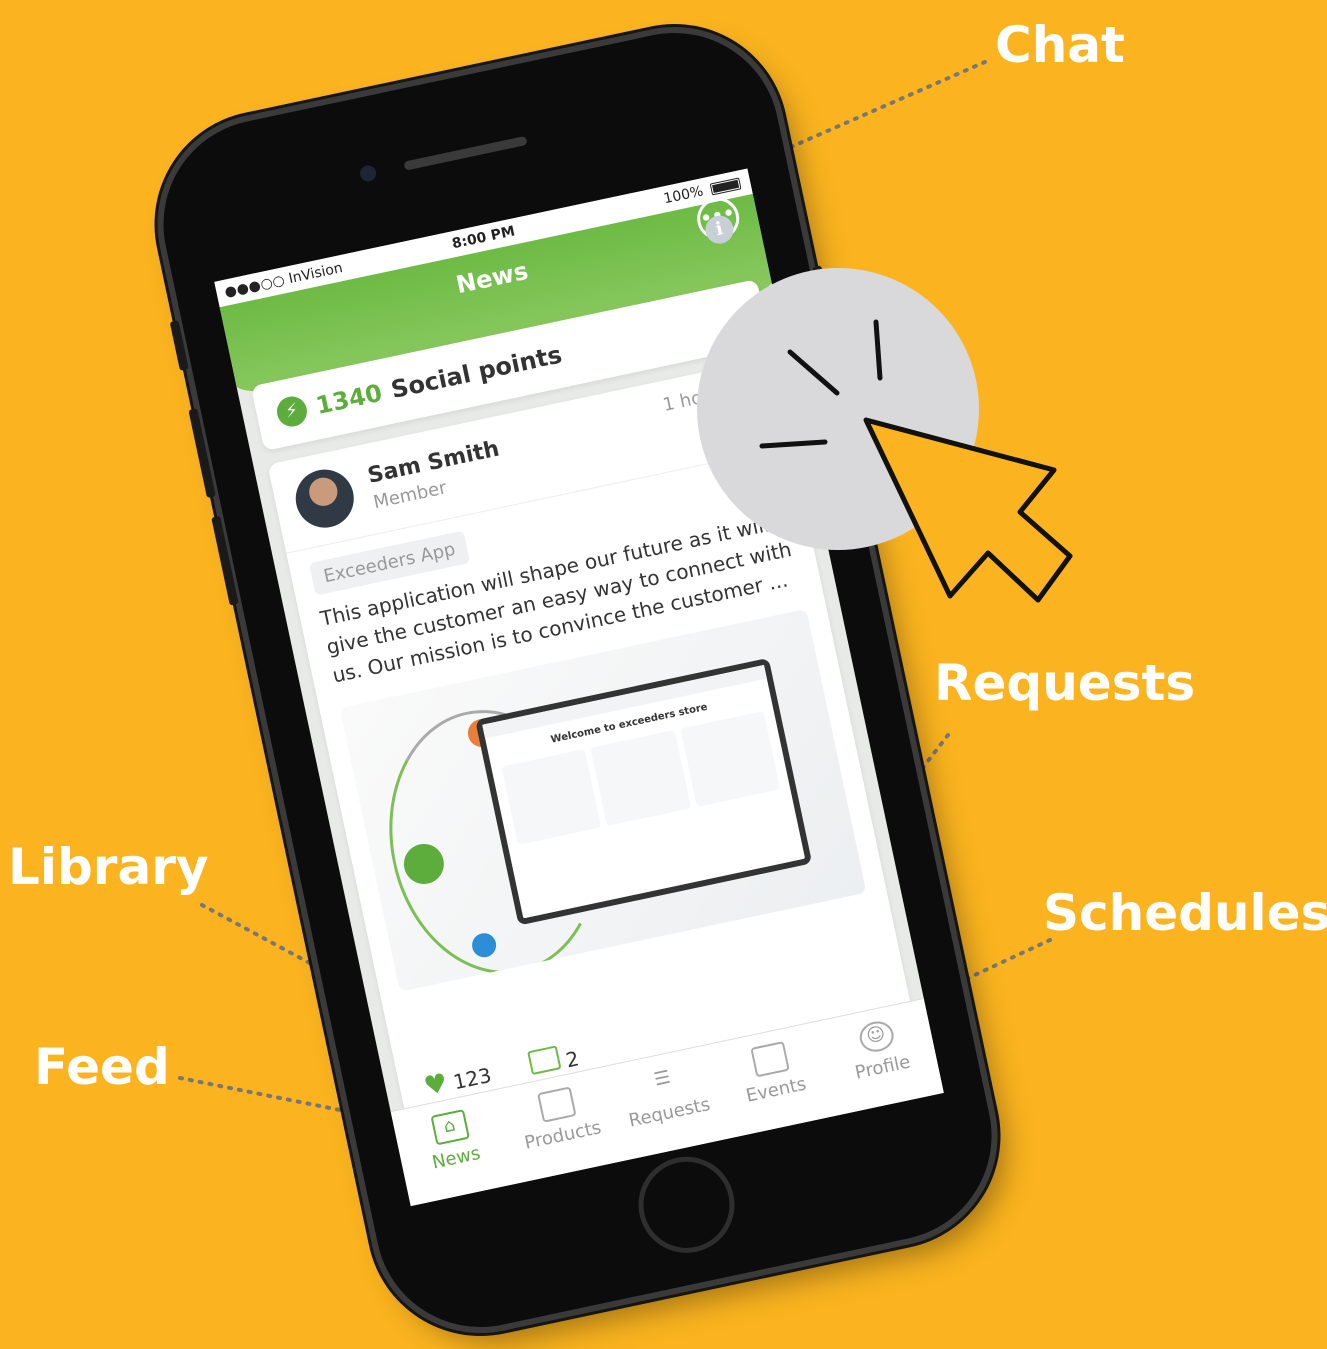 The width and height of the screenshot is (1327, 1349). Describe the element at coordinates (793, 444) in the screenshot. I see `click-ray-left` at that location.